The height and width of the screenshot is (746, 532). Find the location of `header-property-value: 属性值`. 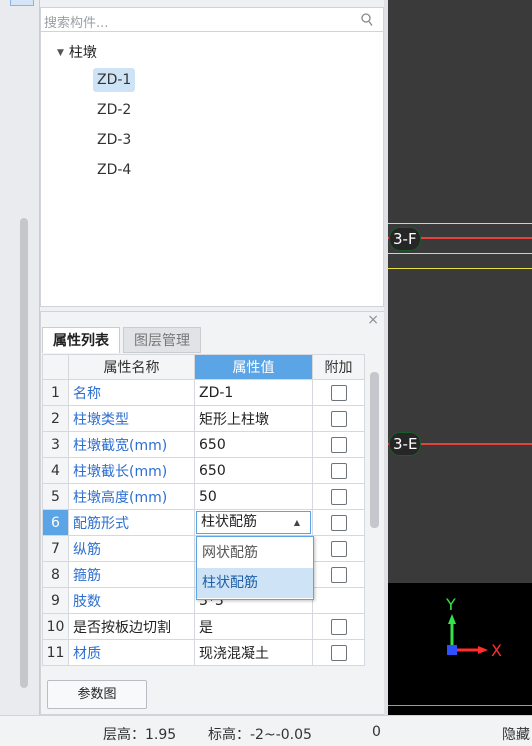

header-property-value: 属性值 is located at coordinates (253, 367).